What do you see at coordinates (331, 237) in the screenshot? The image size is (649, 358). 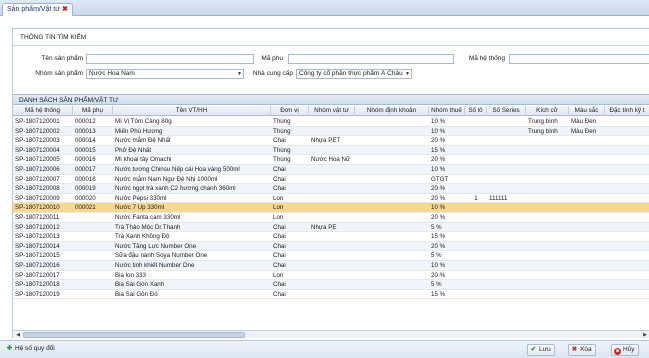 I see `table-row: SP-1807120013 Trà Xanh Không Độ Chai 15 %` at bounding box center [331, 237].